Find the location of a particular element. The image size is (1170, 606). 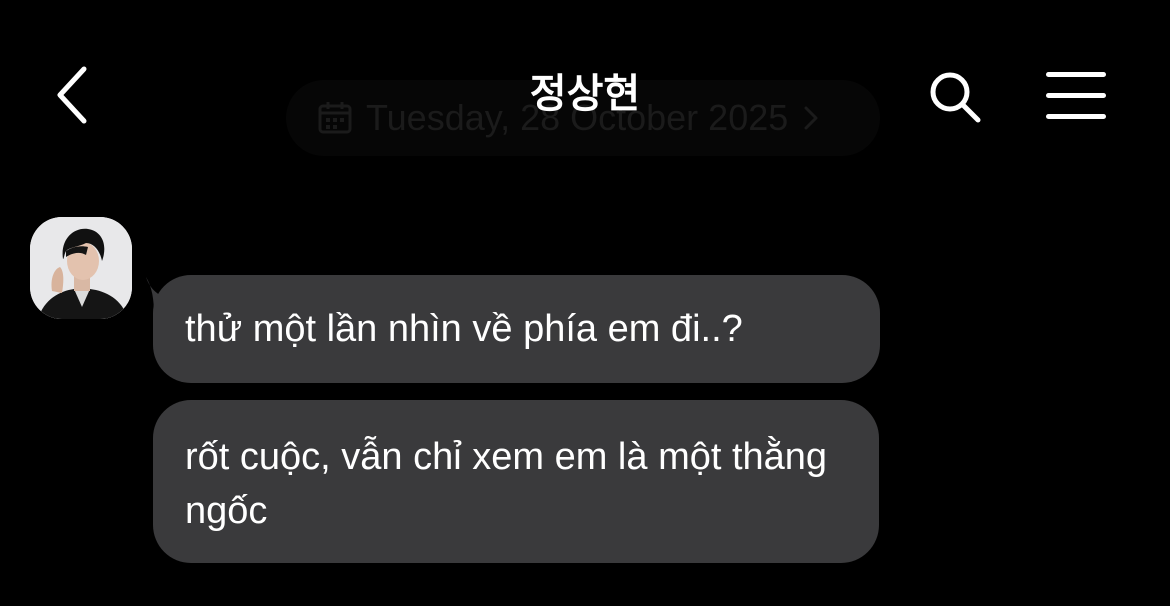

search-button is located at coordinates (955, 99).